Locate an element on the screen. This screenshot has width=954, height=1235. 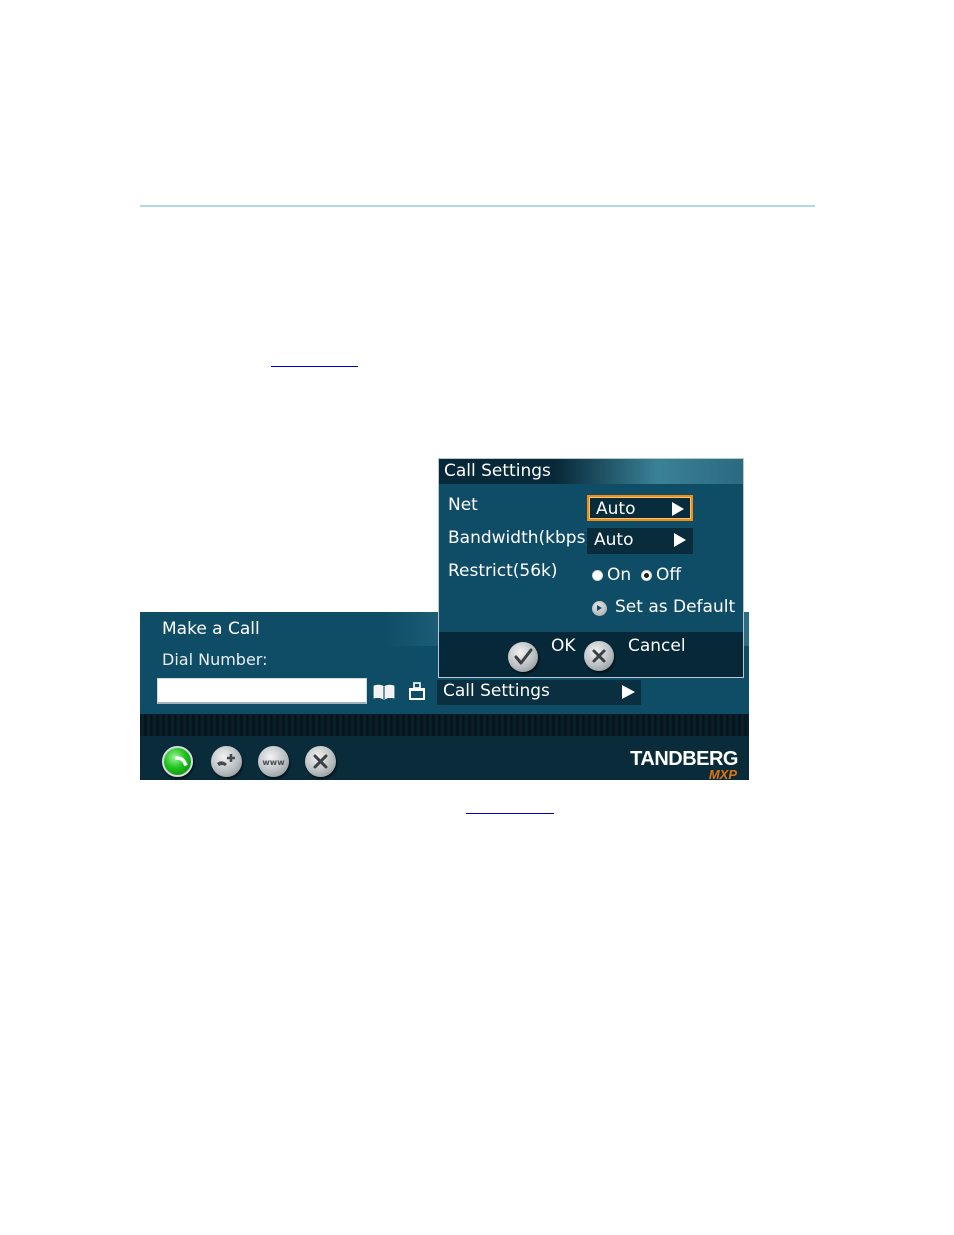
www-icon: www is located at coordinates (273, 762).